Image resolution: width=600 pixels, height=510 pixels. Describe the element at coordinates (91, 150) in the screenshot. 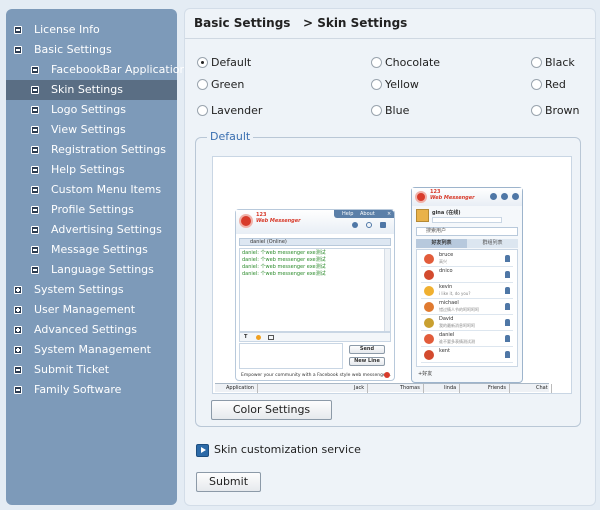

I see `sidebar-item-registration-settings: Registration Settings` at that location.